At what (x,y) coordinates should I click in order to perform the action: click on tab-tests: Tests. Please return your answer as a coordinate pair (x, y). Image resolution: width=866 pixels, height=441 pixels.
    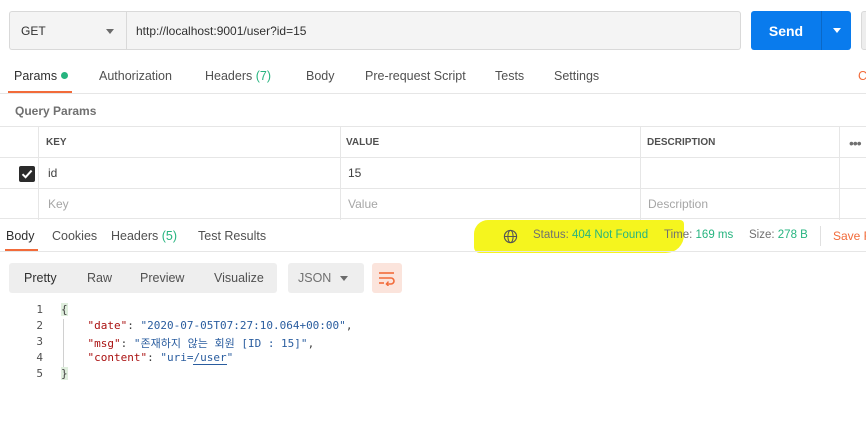
    Looking at the image, I should click on (509, 76).